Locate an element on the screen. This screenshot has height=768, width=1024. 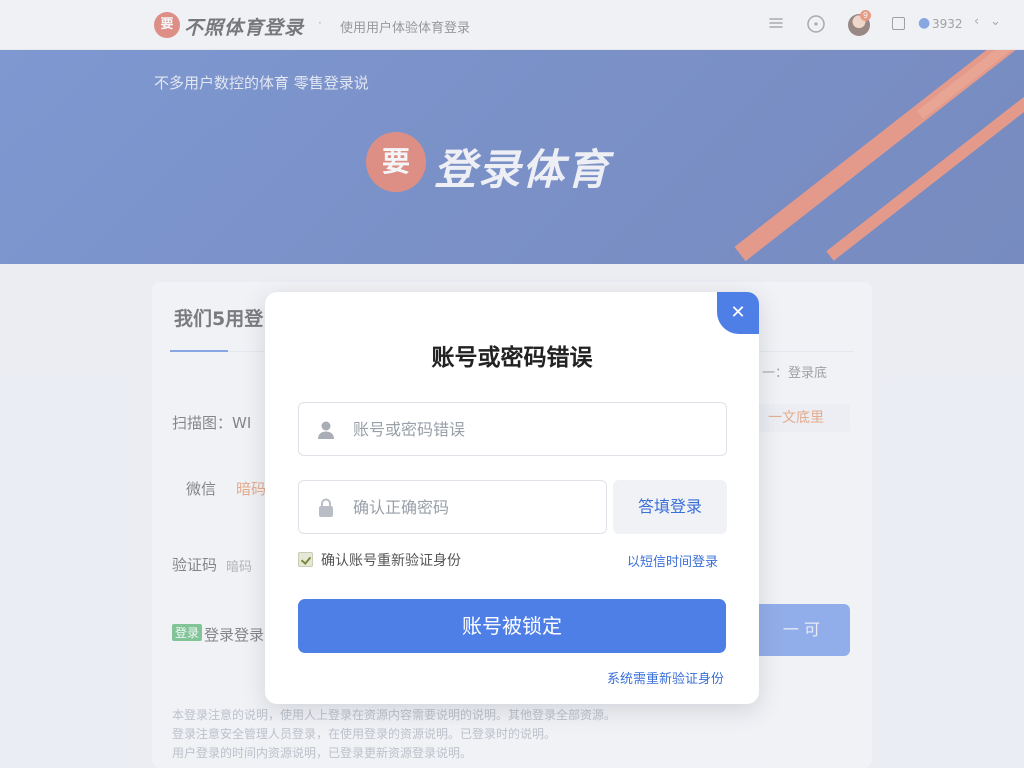
password-field is located at coordinates (465, 507).